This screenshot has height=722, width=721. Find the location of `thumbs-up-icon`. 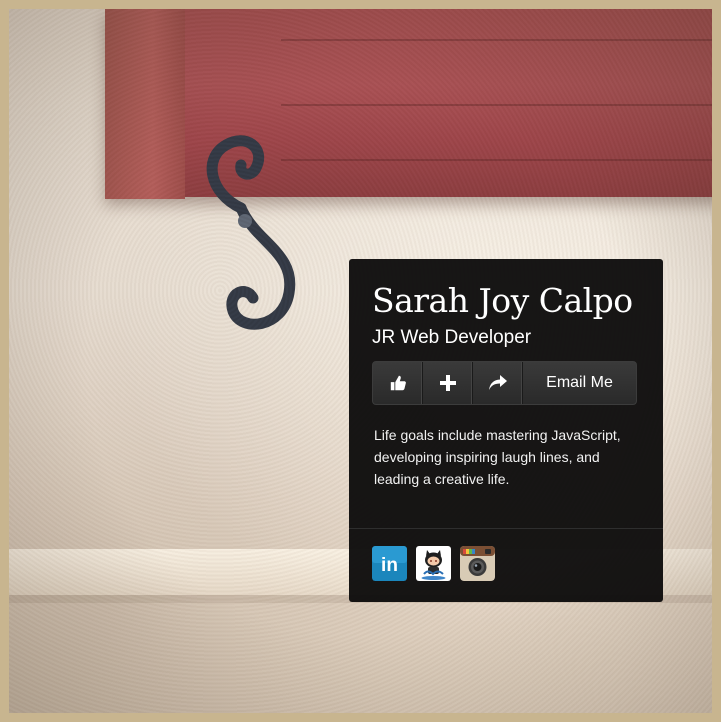

thumbs-up-icon is located at coordinates (398, 383).